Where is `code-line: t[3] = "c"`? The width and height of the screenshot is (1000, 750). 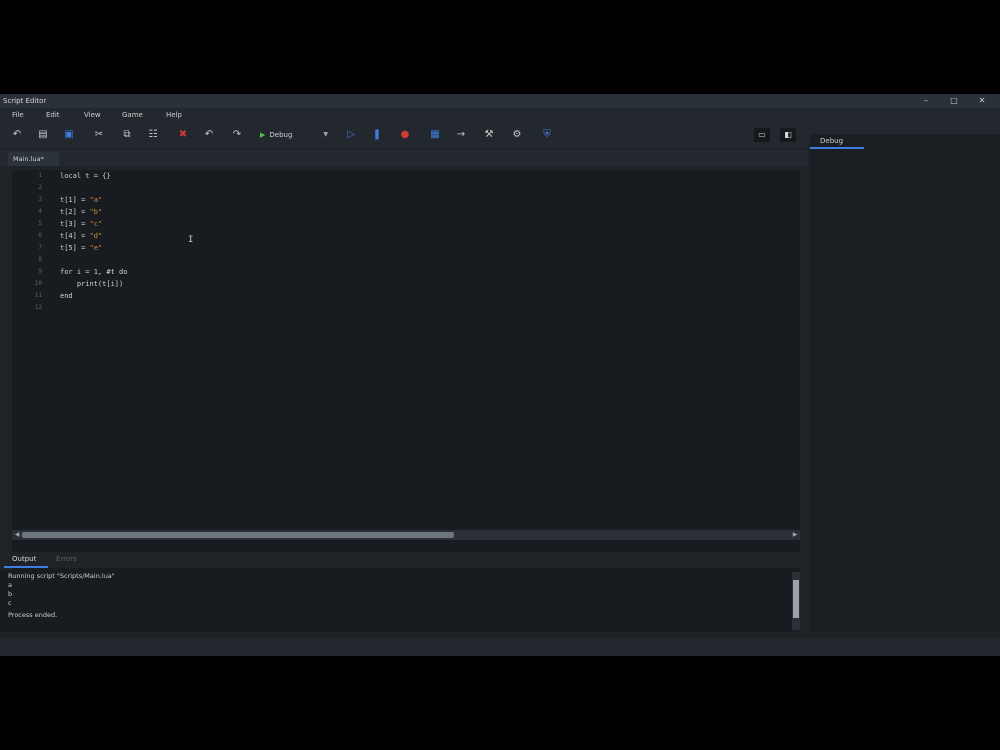 code-line: t[3] = "c" is located at coordinates (81, 224).